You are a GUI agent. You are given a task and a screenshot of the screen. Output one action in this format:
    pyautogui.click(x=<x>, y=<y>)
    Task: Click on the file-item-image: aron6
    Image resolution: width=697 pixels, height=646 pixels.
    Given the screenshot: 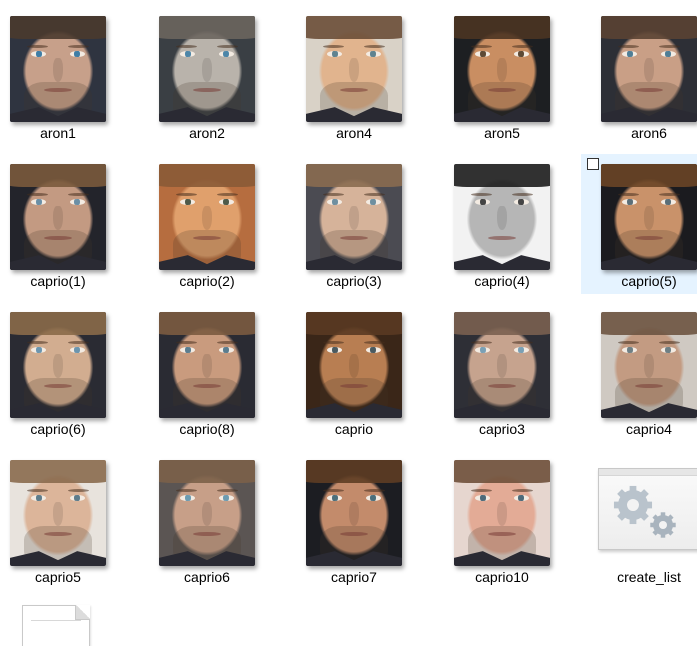 What is the action you would take?
    pyautogui.click(x=639, y=76)
    